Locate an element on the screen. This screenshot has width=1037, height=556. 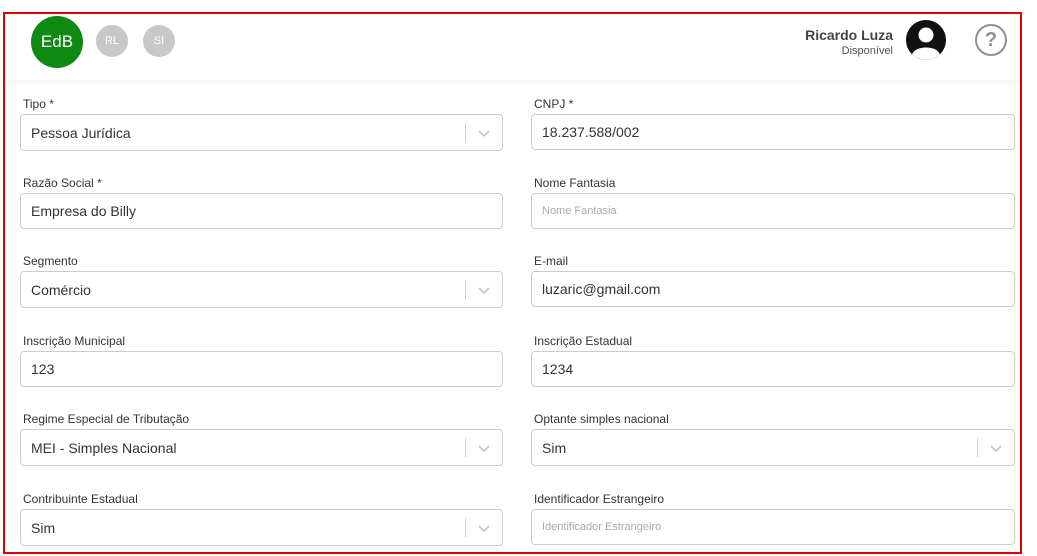
label-nome-fantasia: Nome Fantasia is located at coordinates (575, 183).